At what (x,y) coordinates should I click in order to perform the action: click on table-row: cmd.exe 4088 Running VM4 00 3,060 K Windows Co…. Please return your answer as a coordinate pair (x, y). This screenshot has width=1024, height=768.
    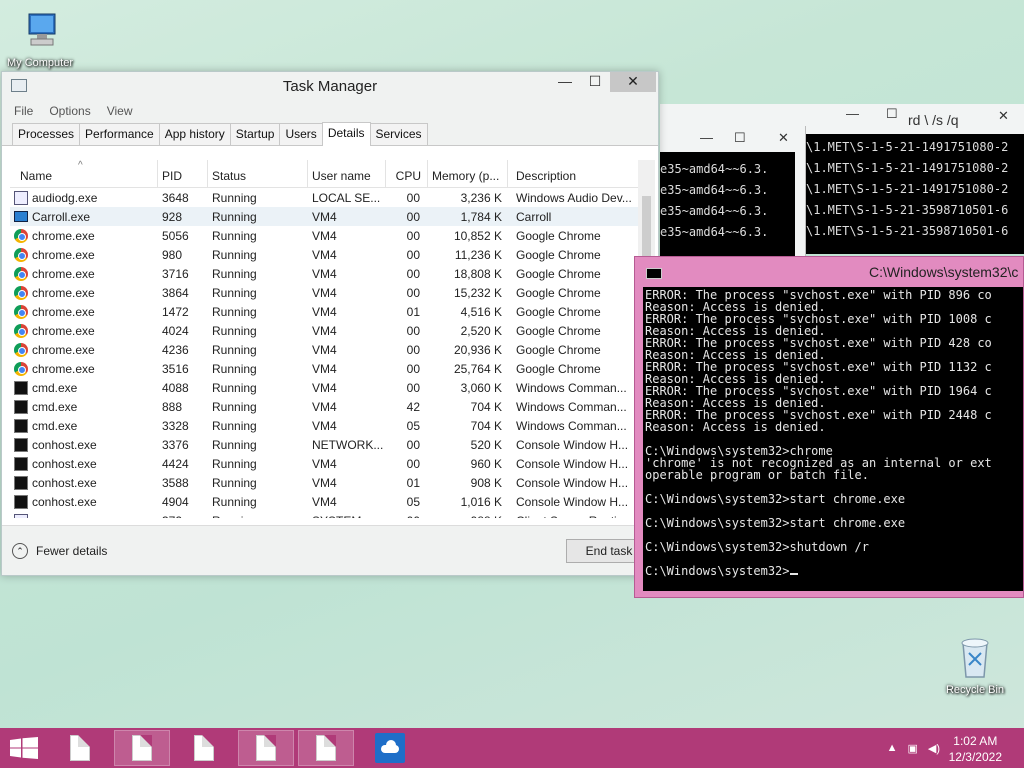
    Looking at the image, I should click on (332, 387).